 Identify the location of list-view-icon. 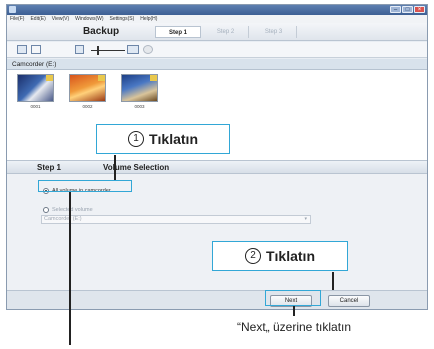
(36, 49).